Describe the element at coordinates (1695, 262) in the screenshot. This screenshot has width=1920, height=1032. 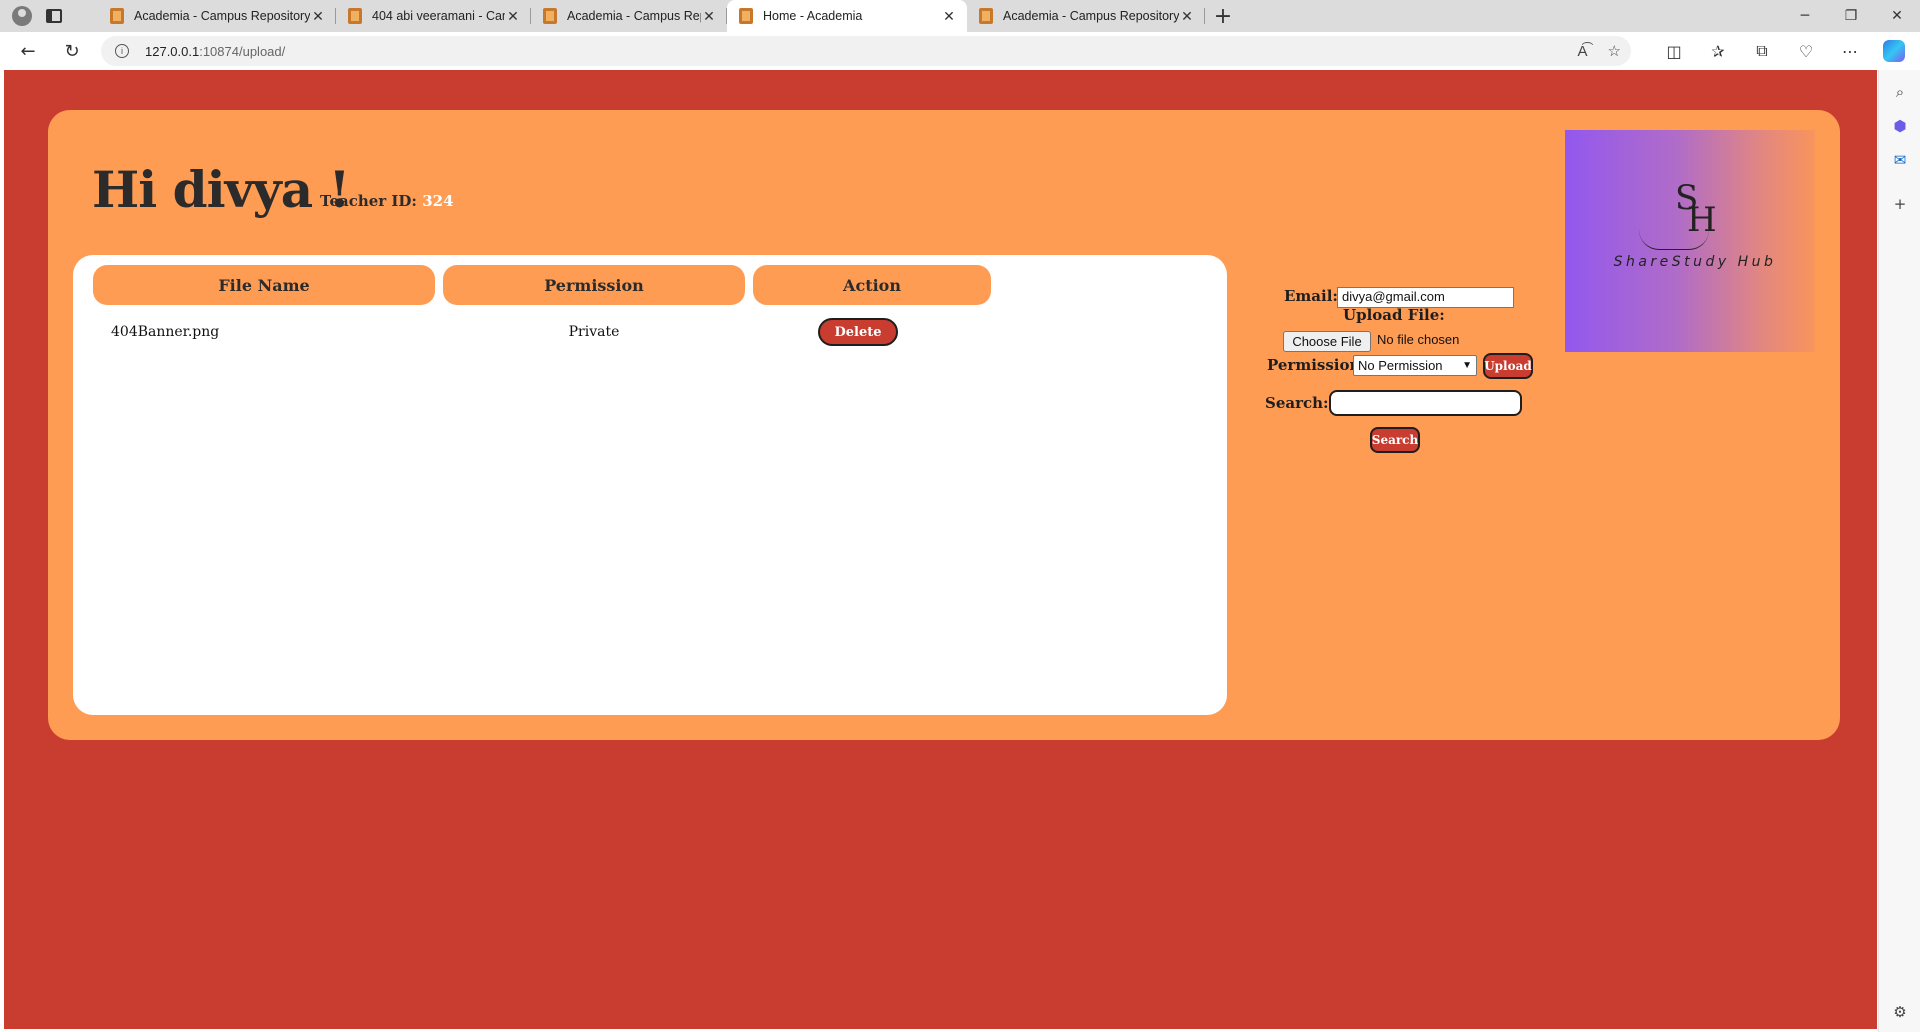
I see `logo-text: ShareStudy Hub` at that location.